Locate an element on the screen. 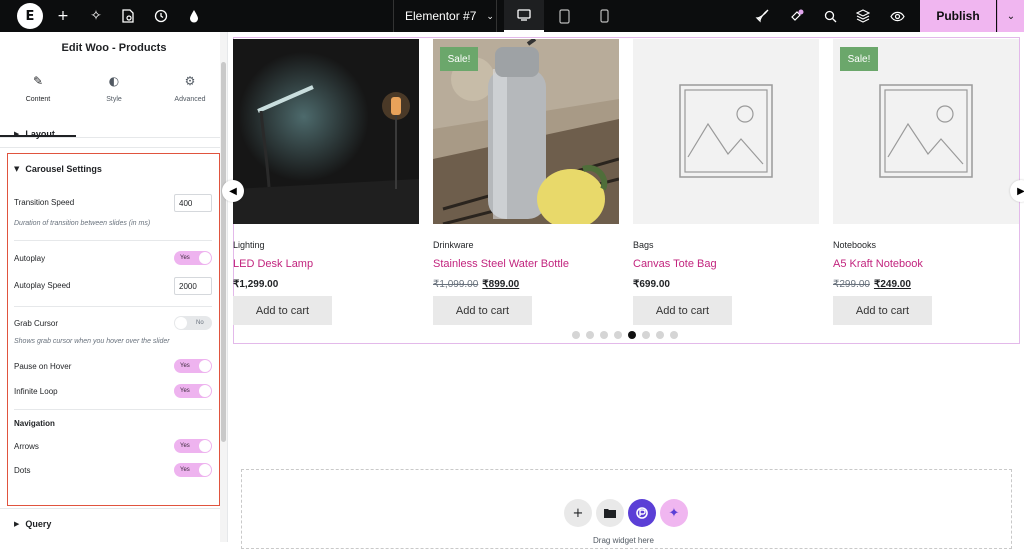  ai-sparkle-icon: ✦ is located at coordinates (674, 513).